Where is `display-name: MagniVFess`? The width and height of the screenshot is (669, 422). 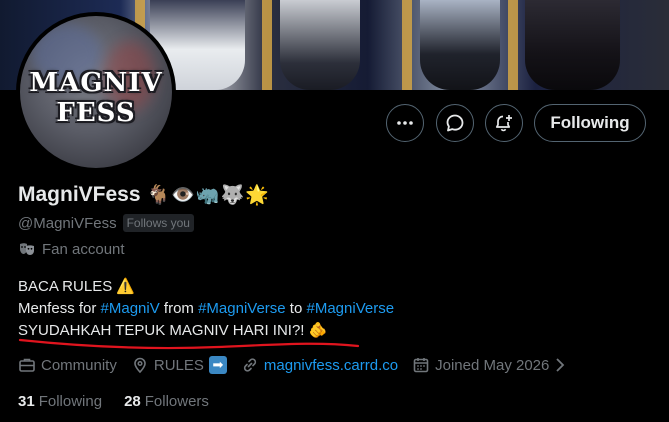
display-name: MagniVFess is located at coordinates (79, 194).